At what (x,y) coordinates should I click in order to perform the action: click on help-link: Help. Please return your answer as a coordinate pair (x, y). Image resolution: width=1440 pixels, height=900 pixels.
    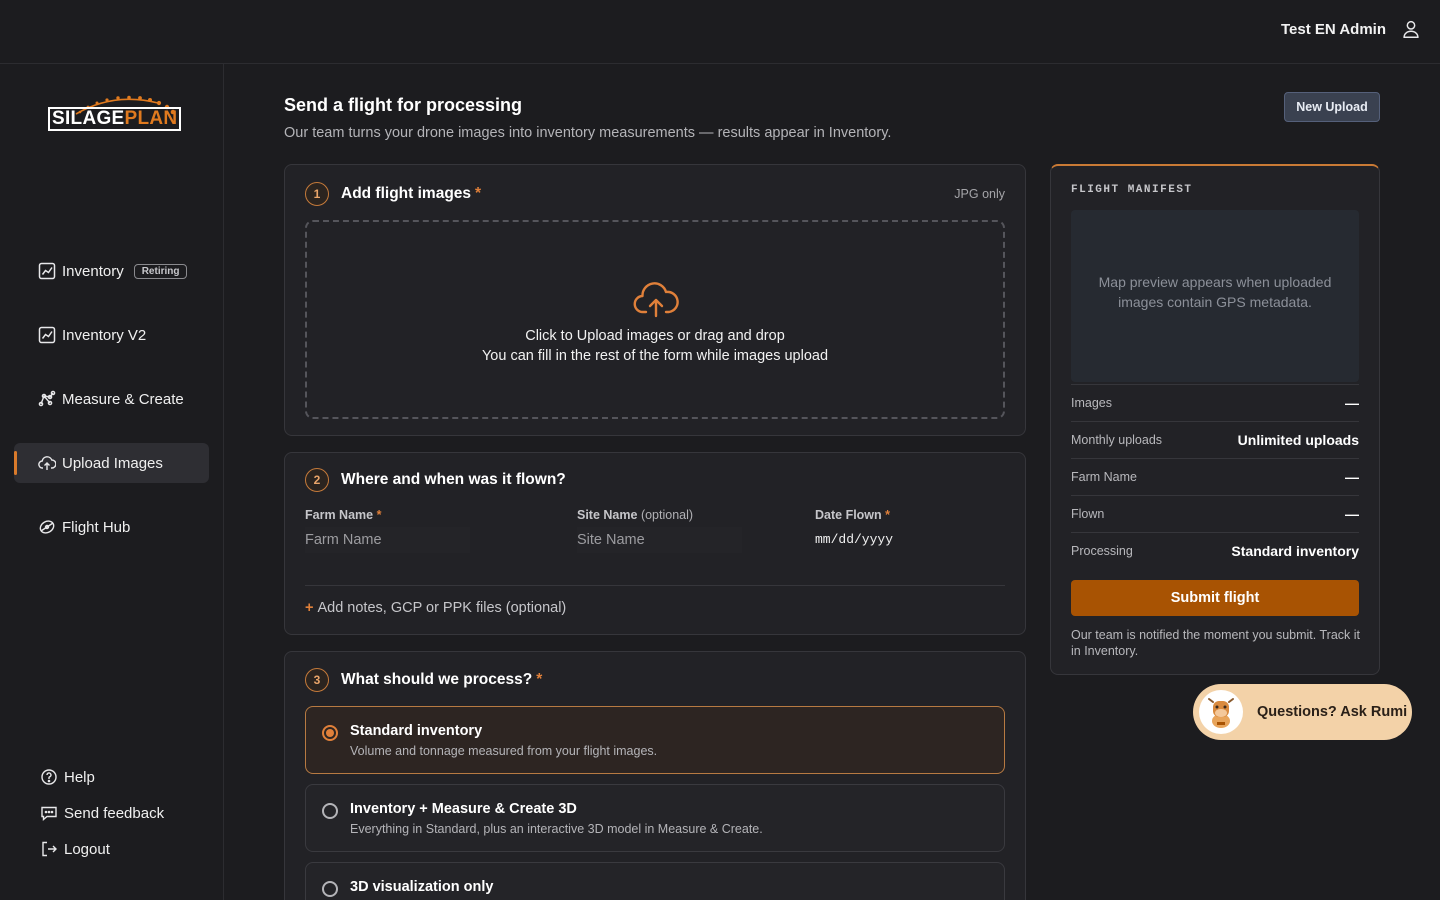
    Looking at the image, I should click on (67, 777).